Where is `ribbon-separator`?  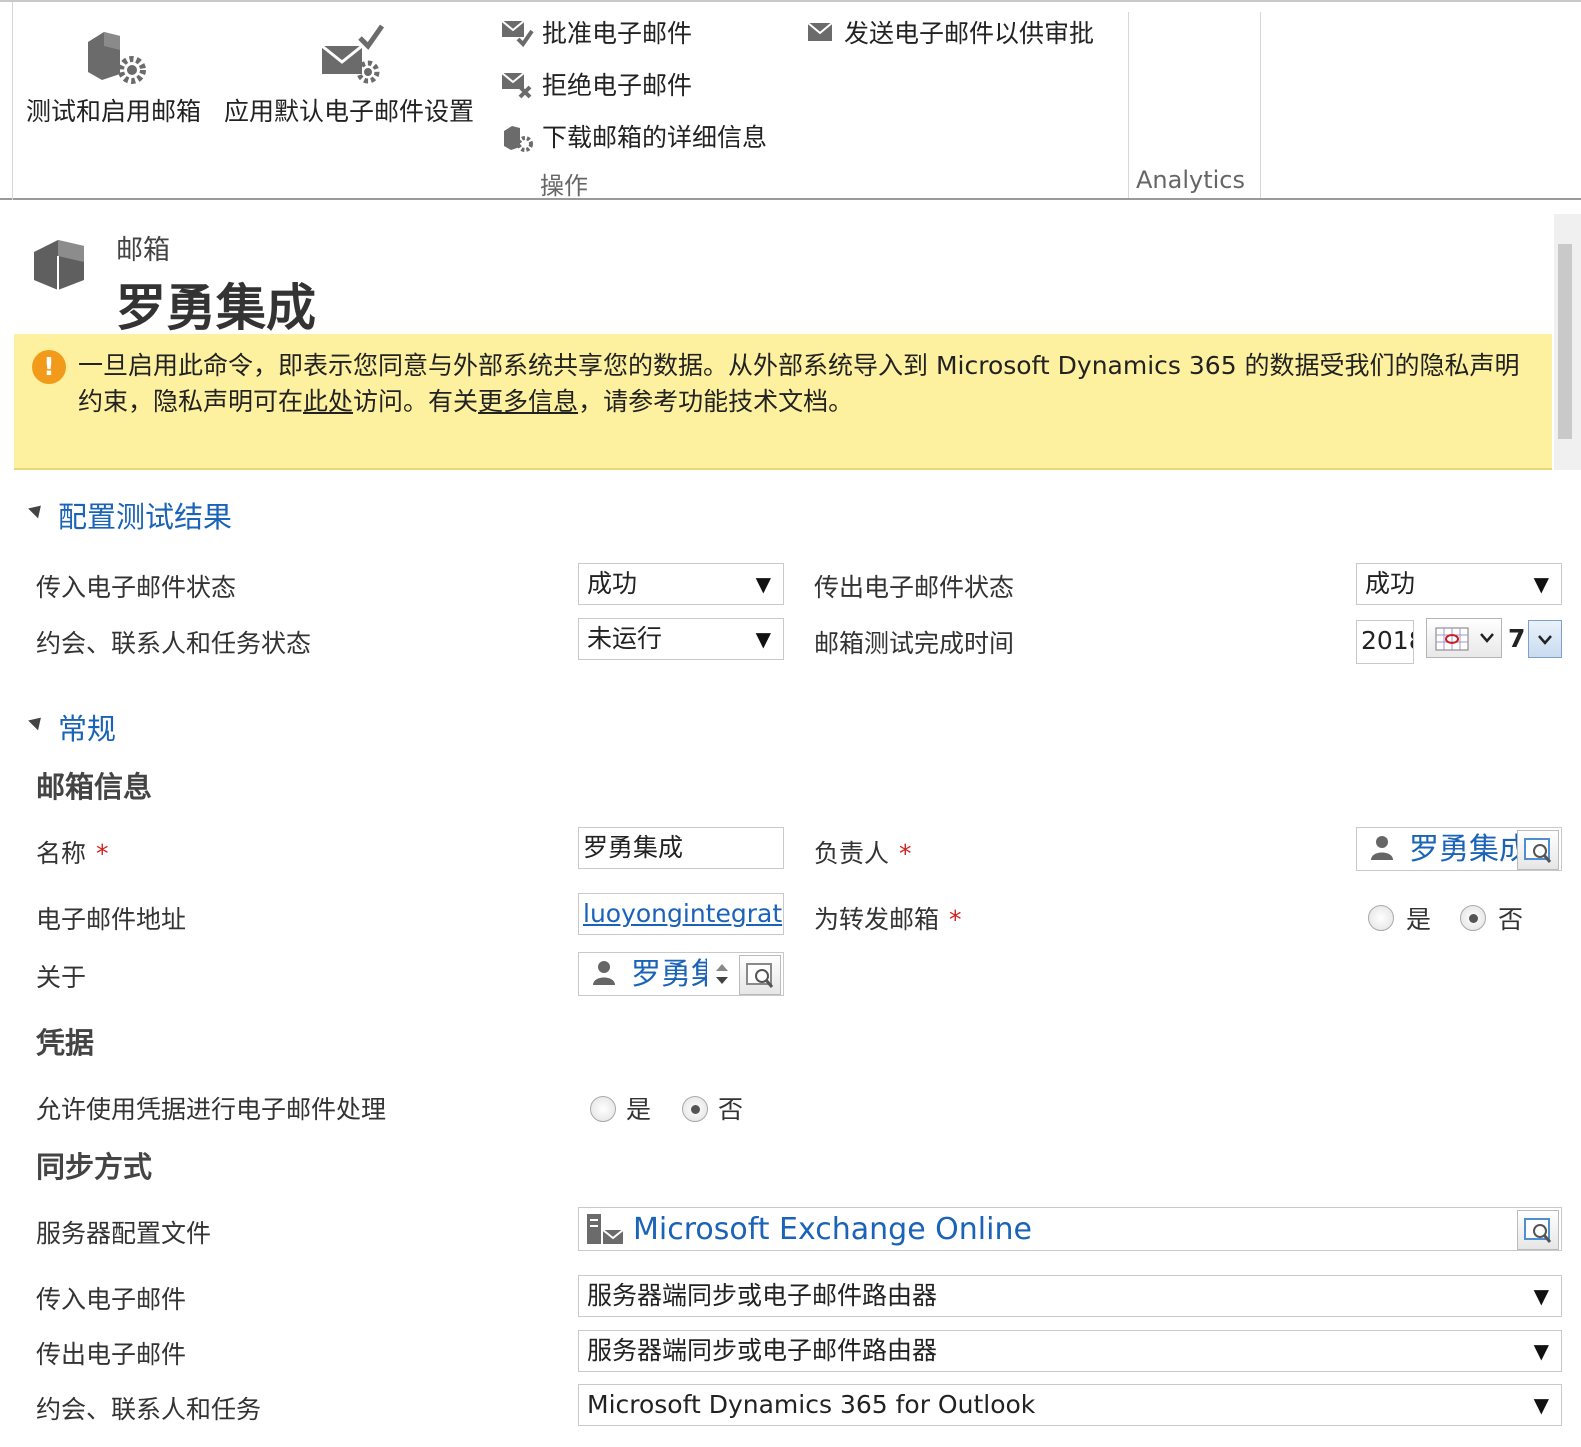 ribbon-separator is located at coordinates (1260, 105).